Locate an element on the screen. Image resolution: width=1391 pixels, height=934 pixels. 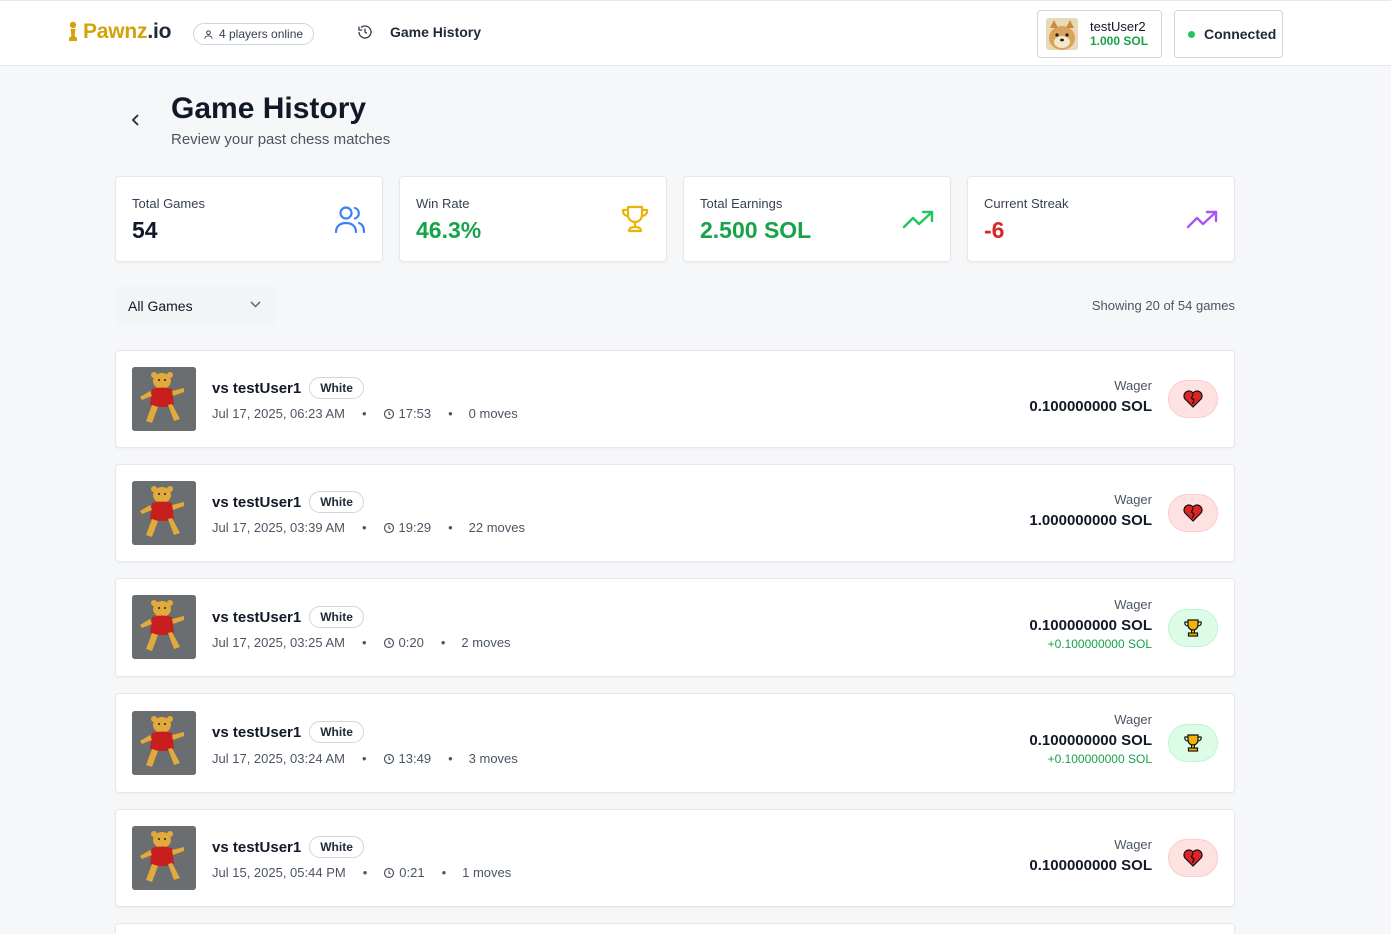
move-count: 2 moves is located at coordinates (486, 642).